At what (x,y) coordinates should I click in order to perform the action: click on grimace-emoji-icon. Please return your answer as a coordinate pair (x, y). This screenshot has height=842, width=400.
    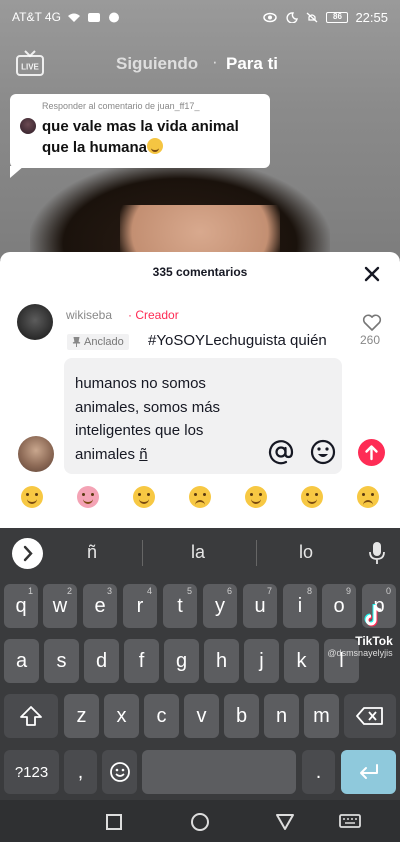
    Looking at the image, I should click on (155, 146).